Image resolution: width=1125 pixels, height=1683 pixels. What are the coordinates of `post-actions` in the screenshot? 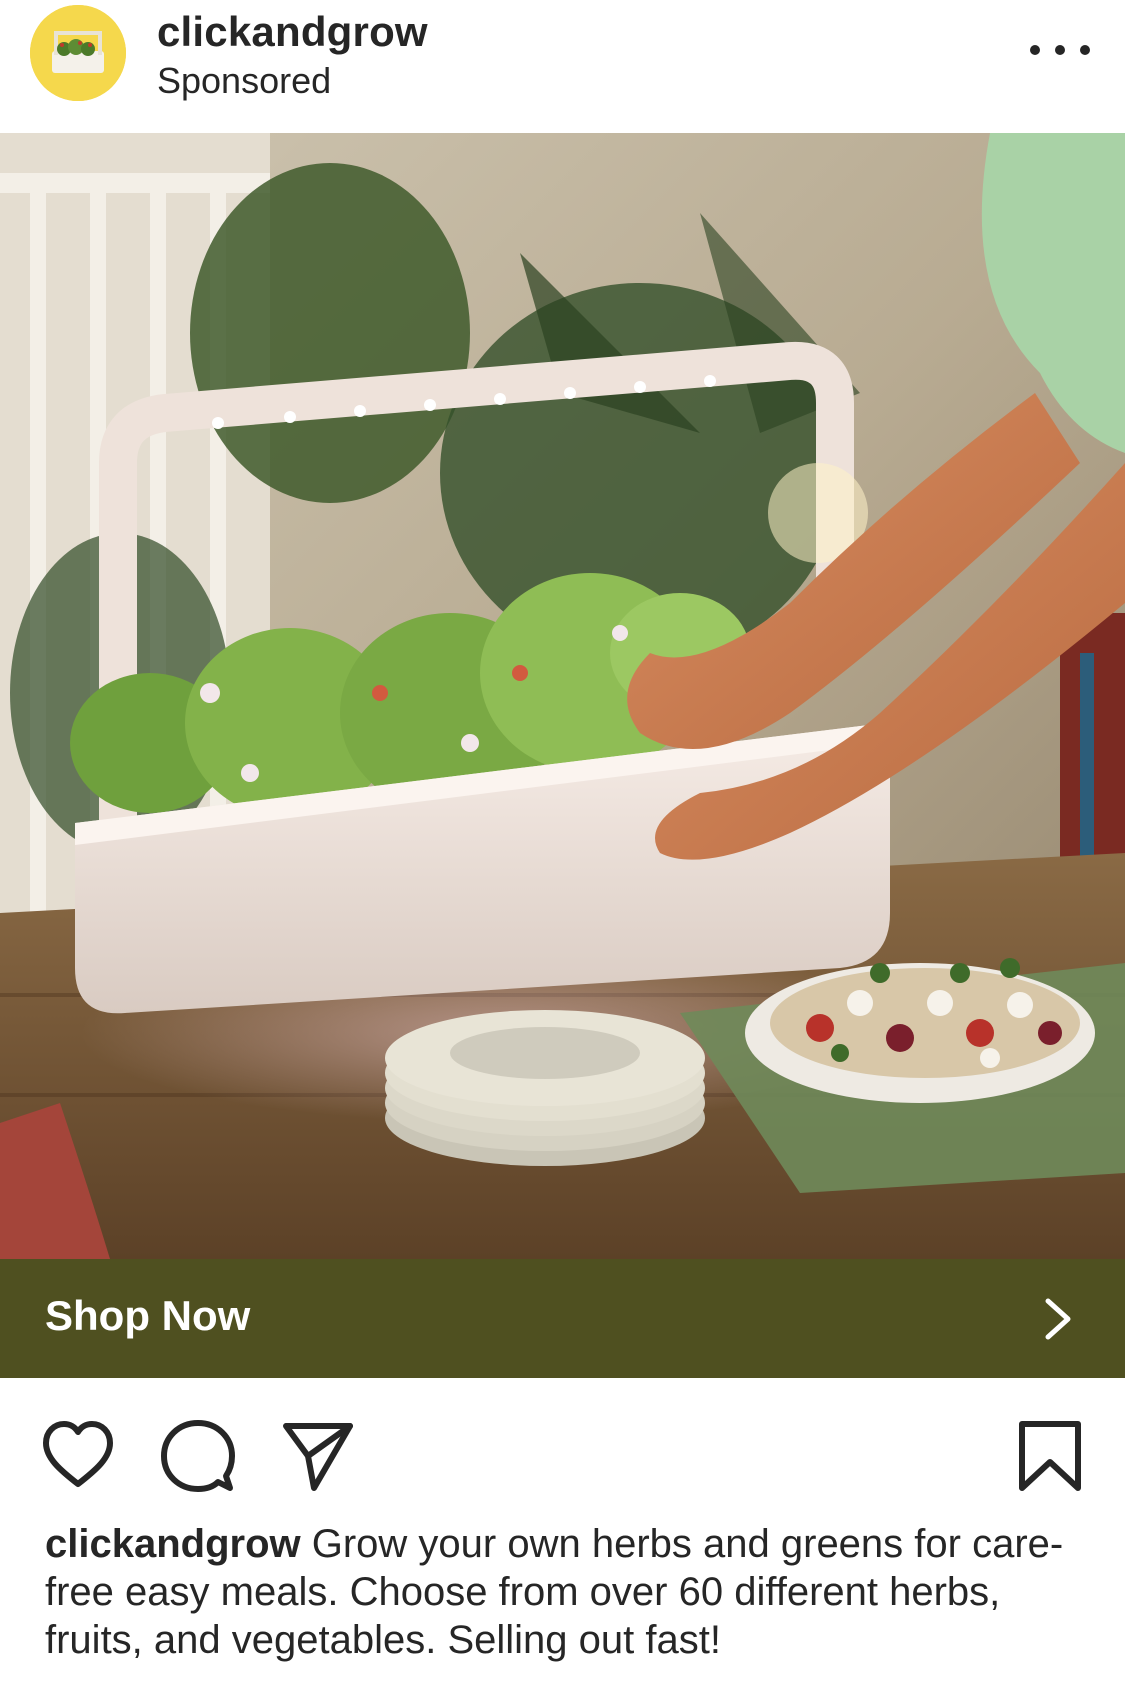 It's located at (562, 1453).